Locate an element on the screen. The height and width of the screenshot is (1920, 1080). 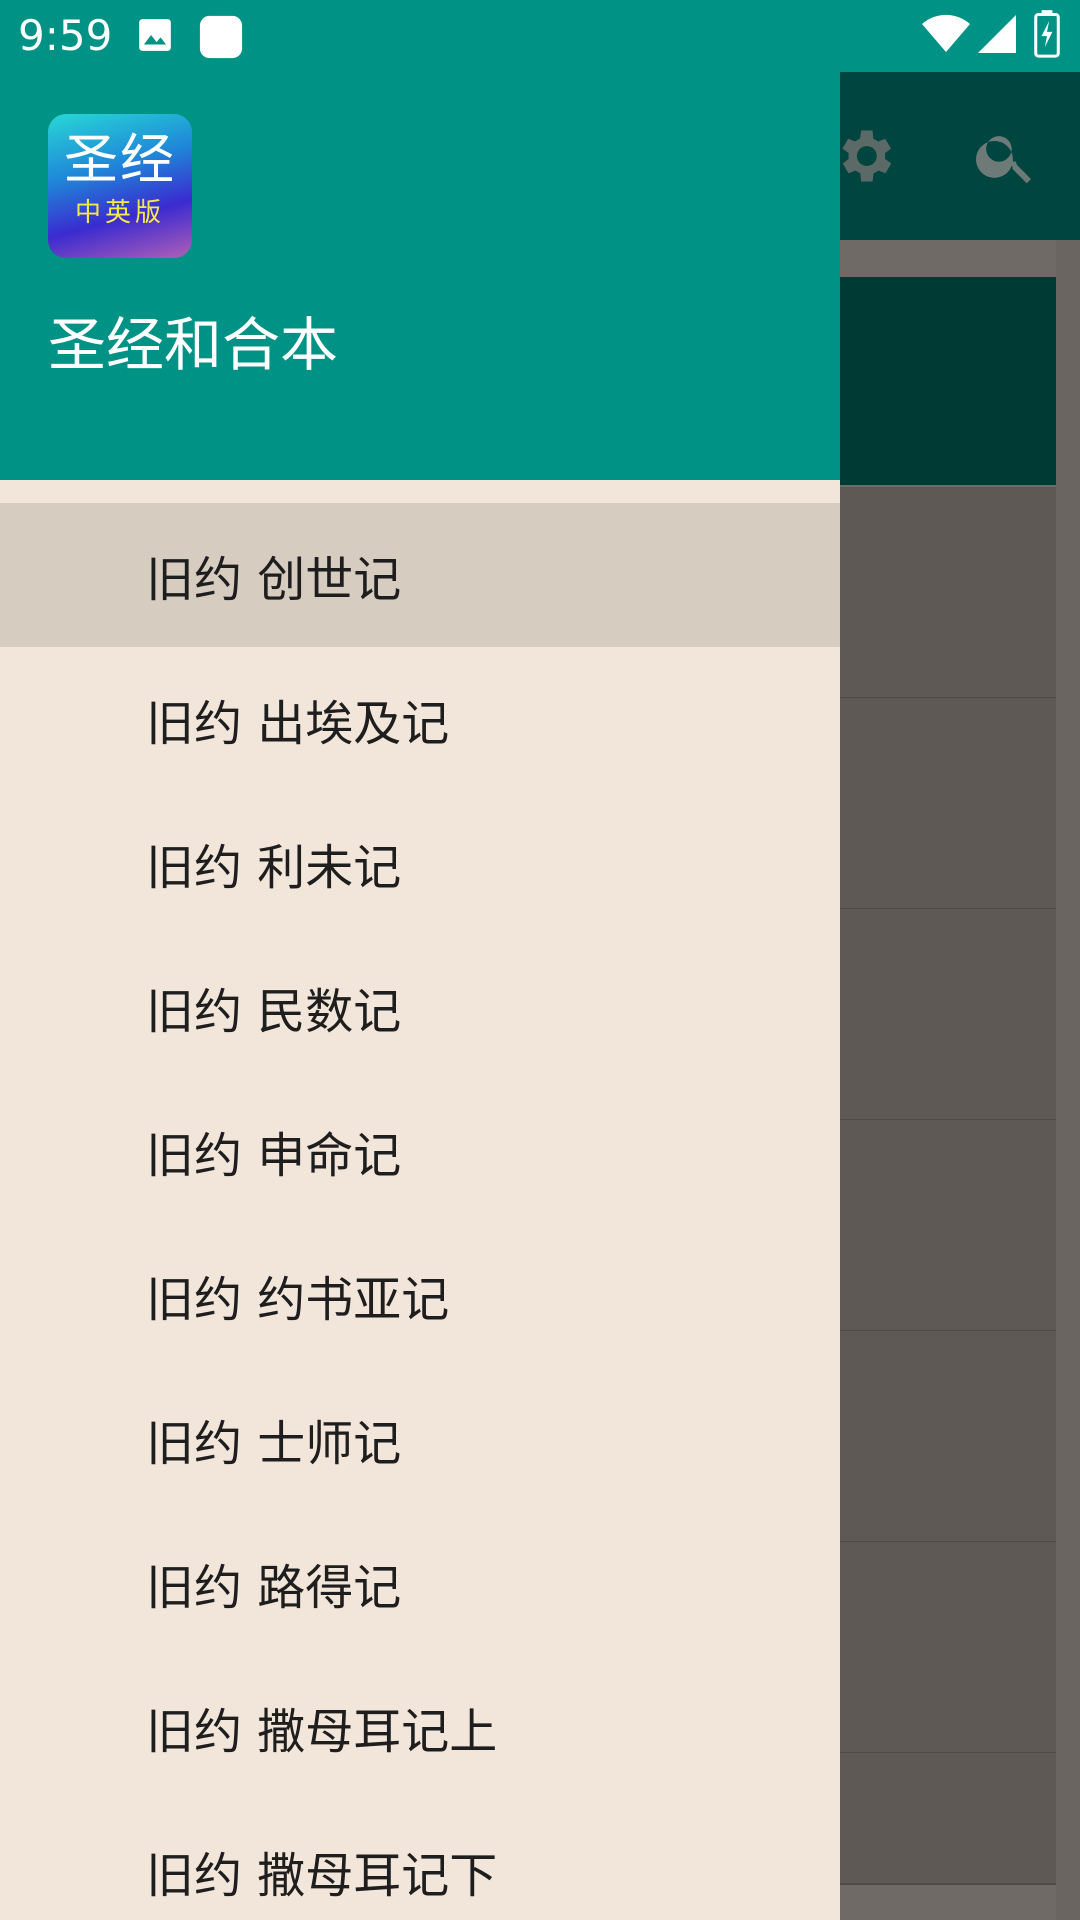
logo-subtitle: 中英版 is located at coordinates (119, 213).